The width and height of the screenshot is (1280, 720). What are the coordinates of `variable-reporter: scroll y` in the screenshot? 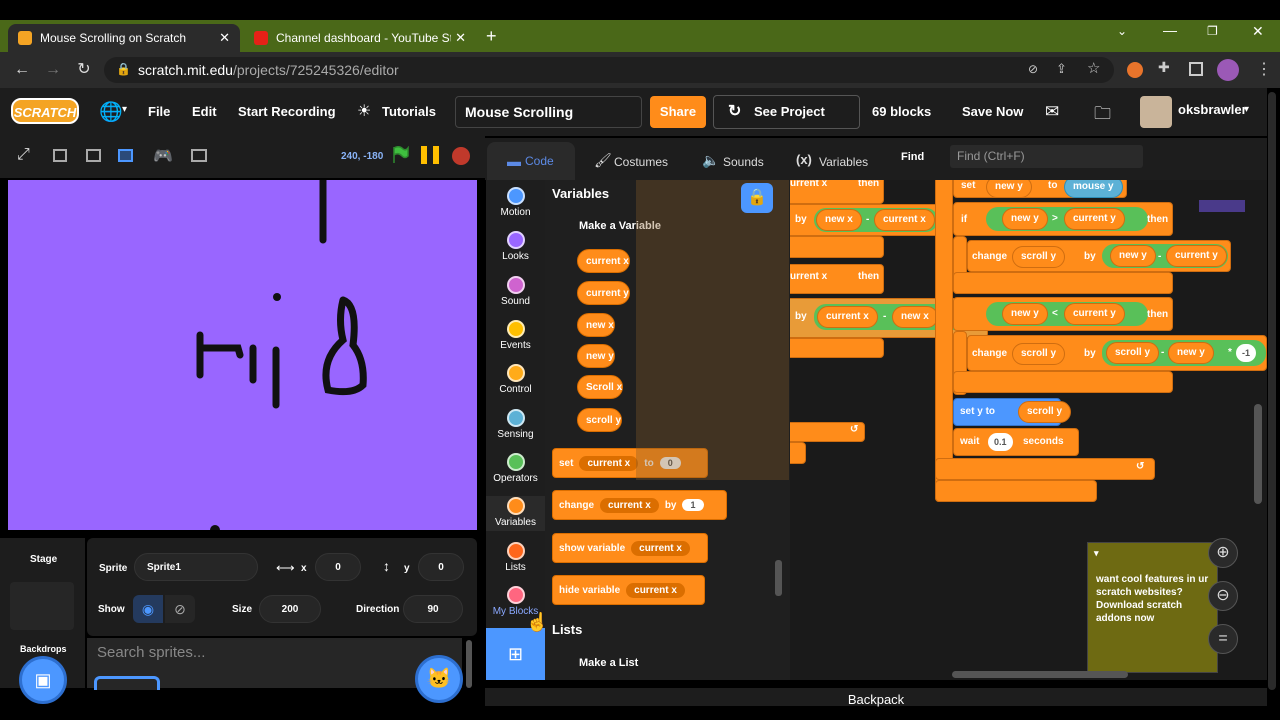 It's located at (600, 420).